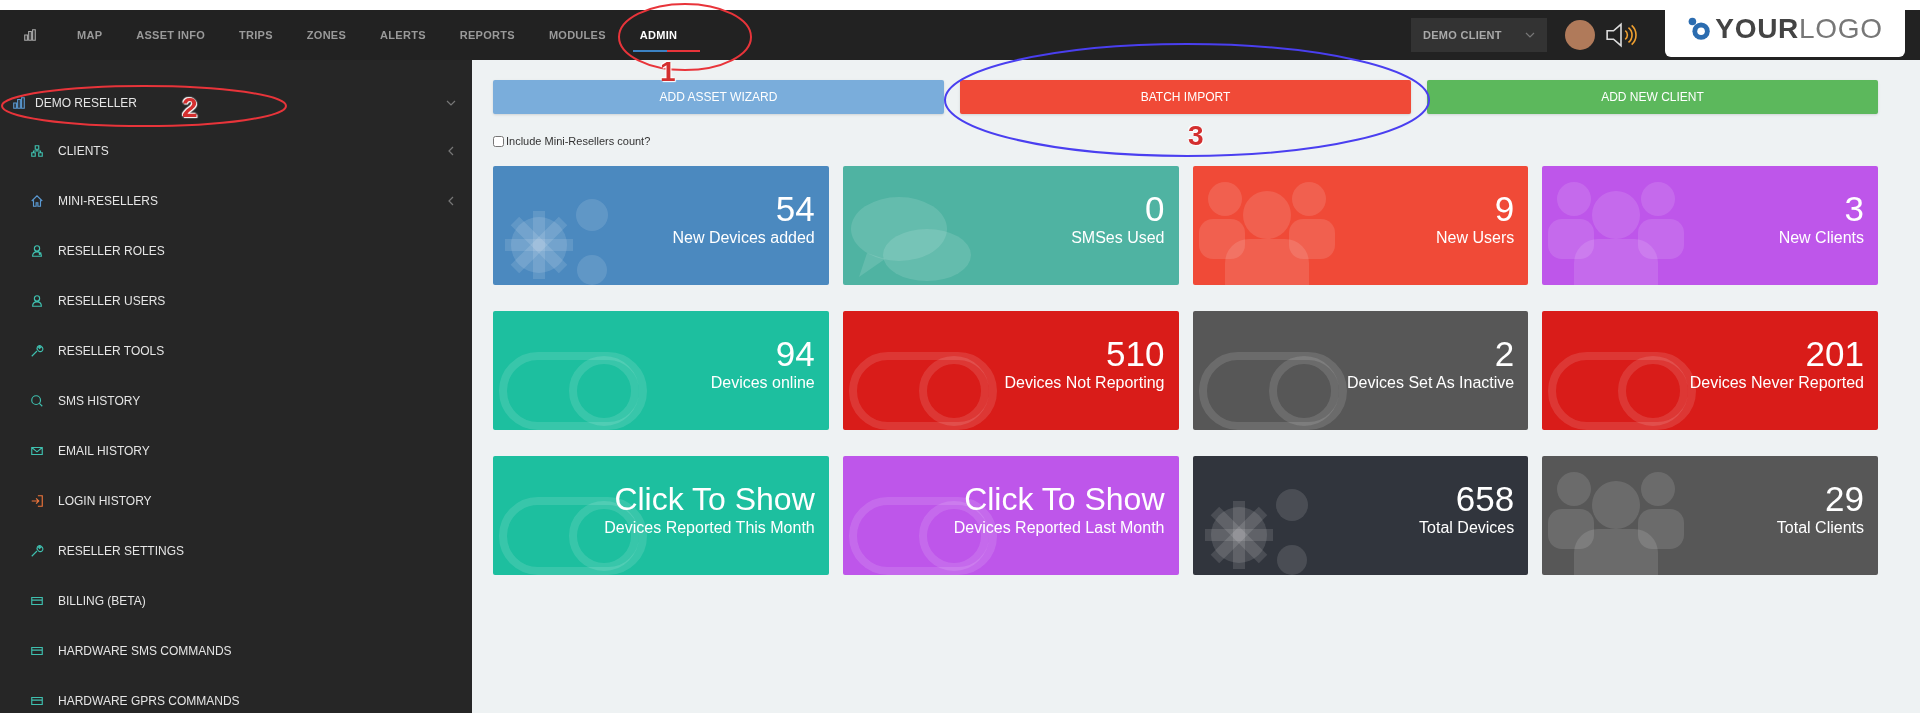 This screenshot has height=713, width=1920. What do you see at coordinates (1084, 383) in the screenshot?
I see `stat-label: Devices Not Reporting` at bounding box center [1084, 383].